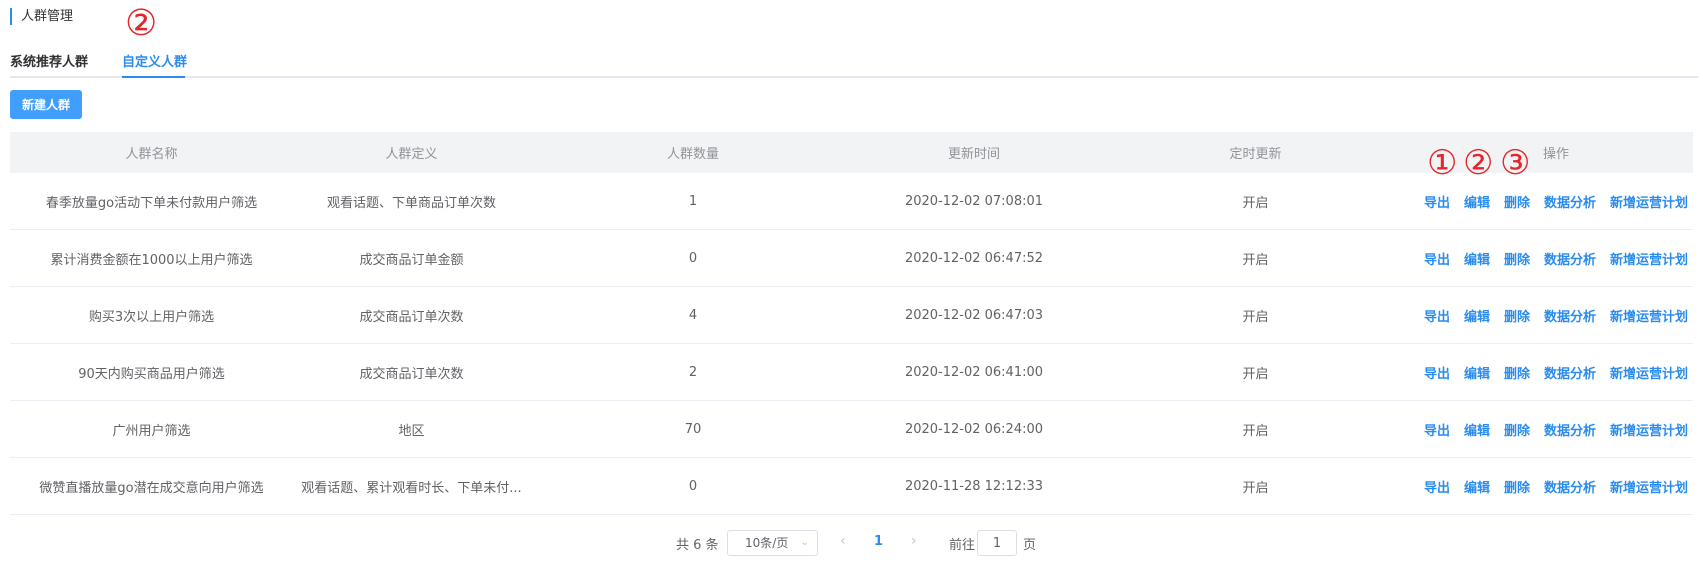 This screenshot has height=567, width=1703. I want to click on cell-definition: 成交商品订单金额, so click(411, 260).